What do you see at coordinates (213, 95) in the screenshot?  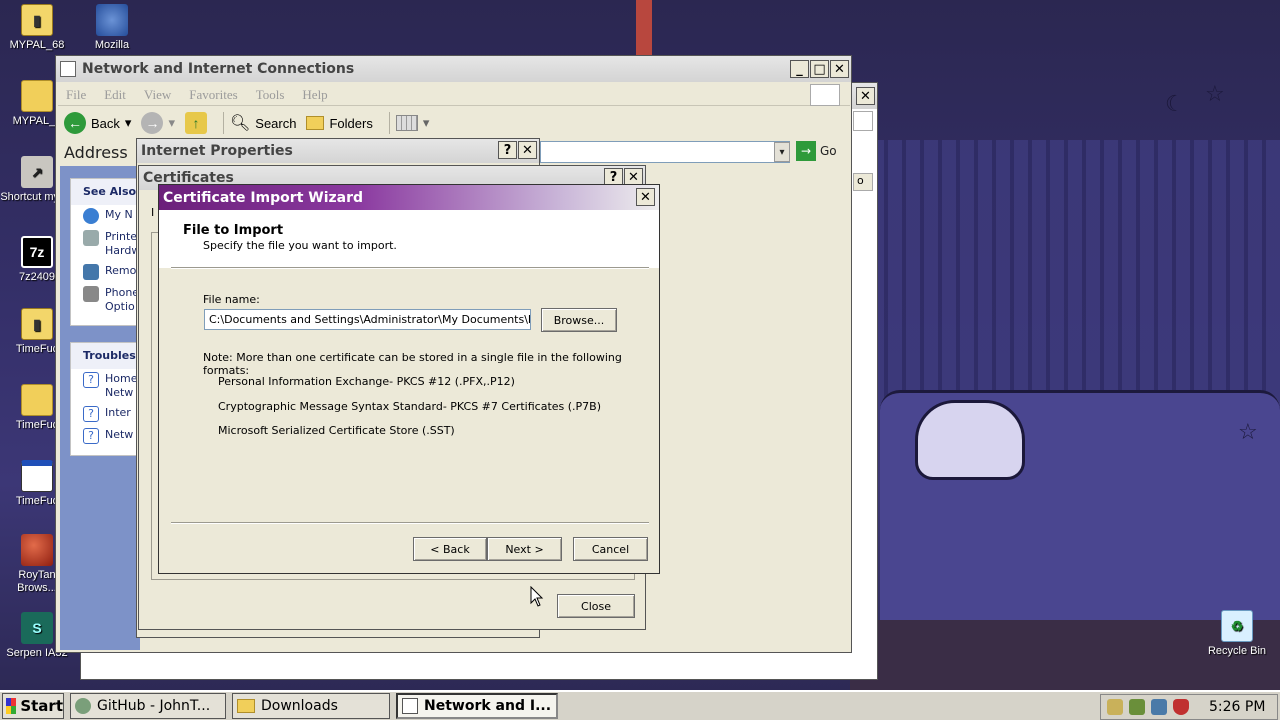 I see `menu-favorites: Favorites` at bounding box center [213, 95].